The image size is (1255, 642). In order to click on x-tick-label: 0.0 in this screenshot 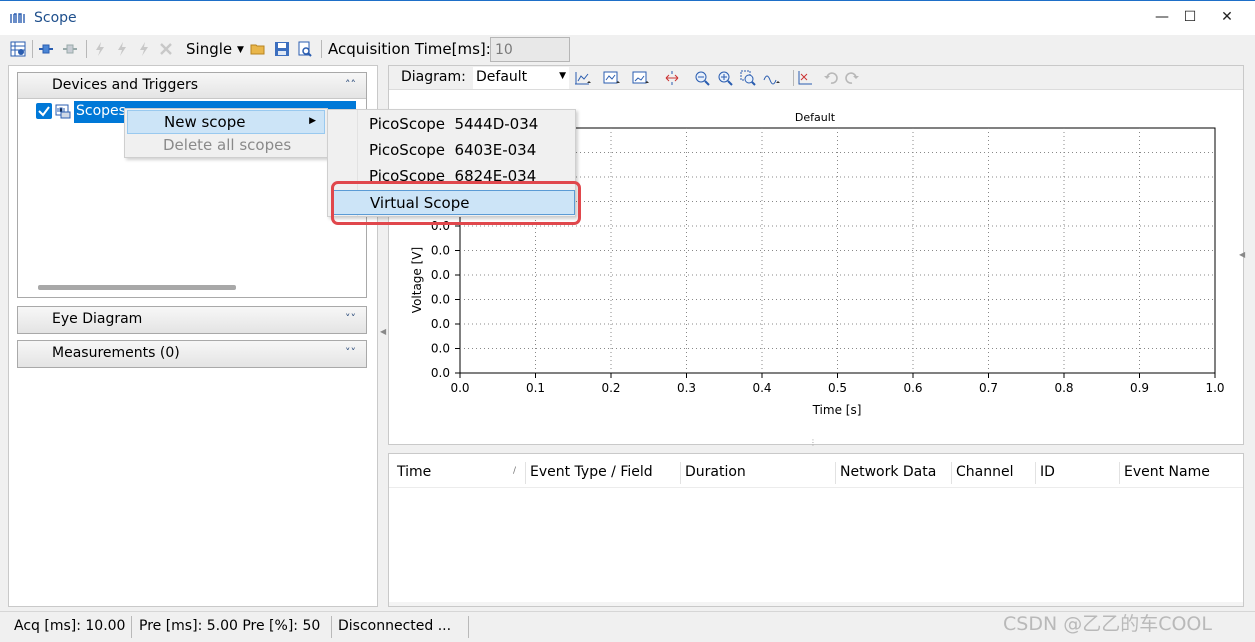, I will do `click(459, 388)`.